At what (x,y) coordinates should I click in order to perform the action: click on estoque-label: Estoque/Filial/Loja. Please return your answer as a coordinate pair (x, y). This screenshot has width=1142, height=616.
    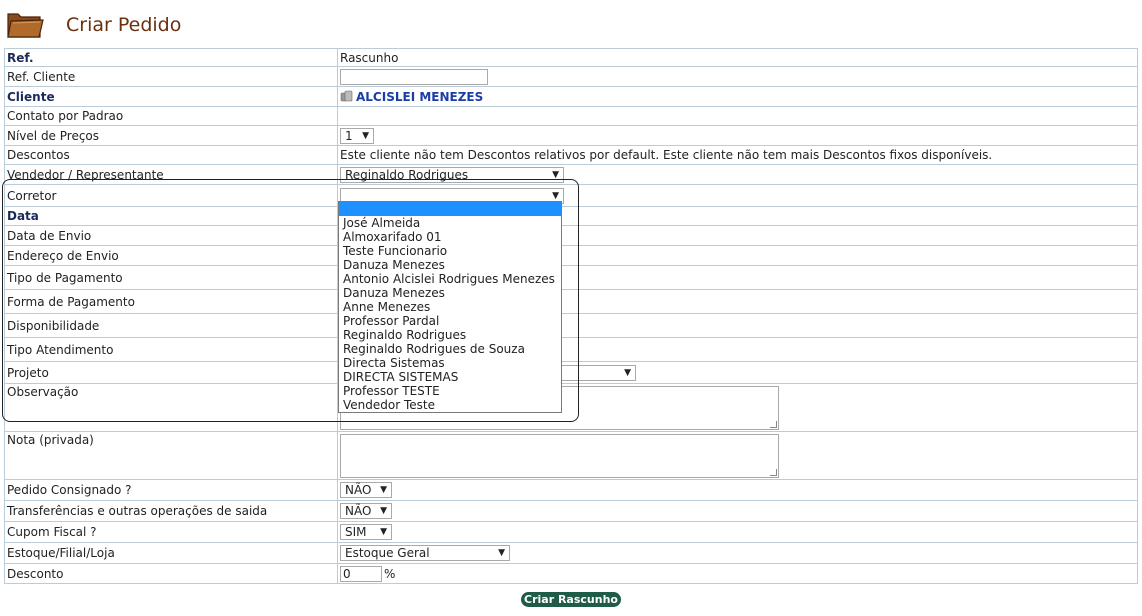
    Looking at the image, I should click on (171, 553).